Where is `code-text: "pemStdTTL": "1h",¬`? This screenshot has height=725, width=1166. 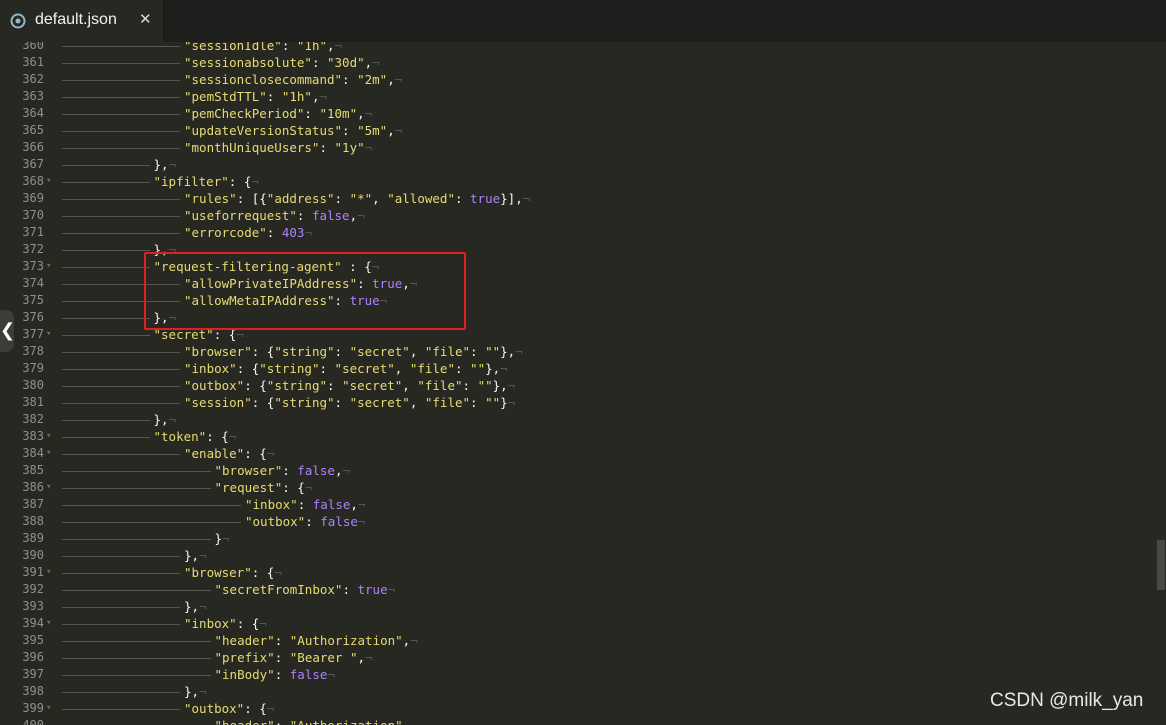
code-text: "pemStdTTL": "1h",¬ is located at coordinates (255, 96).